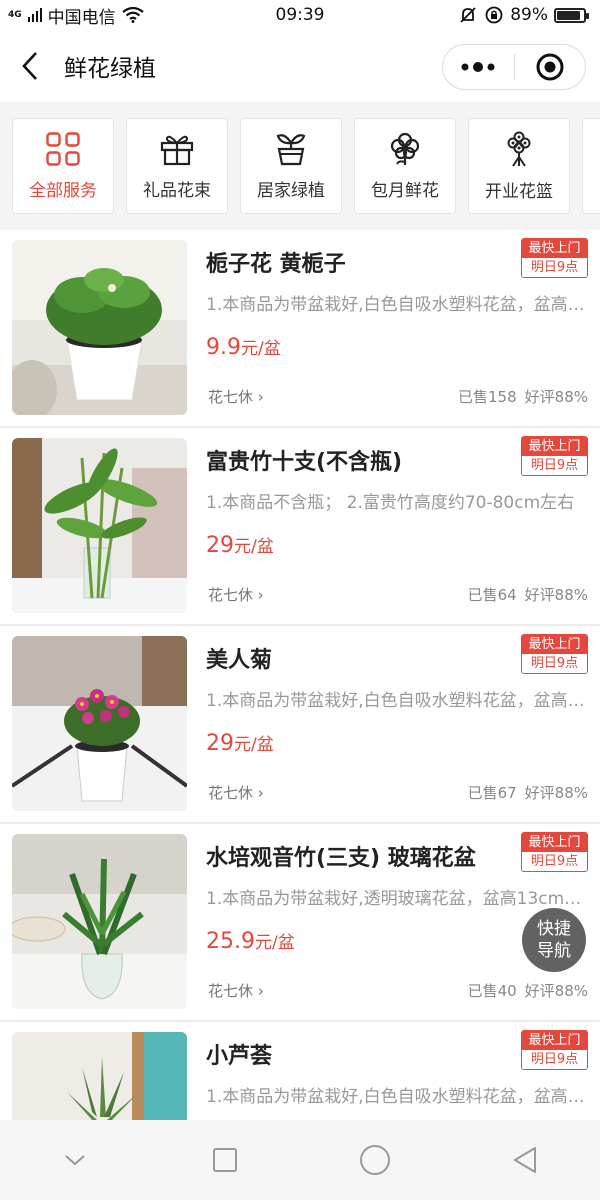  What do you see at coordinates (519, 191) in the screenshot?
I see `category-label: 开业花篮` at bounding box center [519, 191].